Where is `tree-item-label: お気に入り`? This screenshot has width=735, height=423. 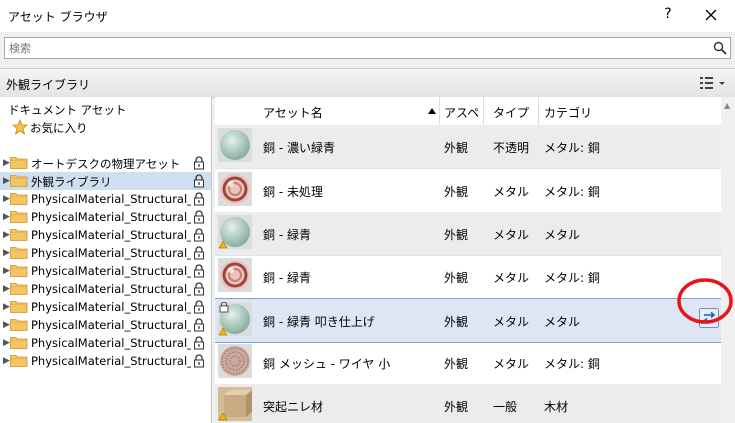
tree-item-label: お気に入り is located at coordinates (59, 128).